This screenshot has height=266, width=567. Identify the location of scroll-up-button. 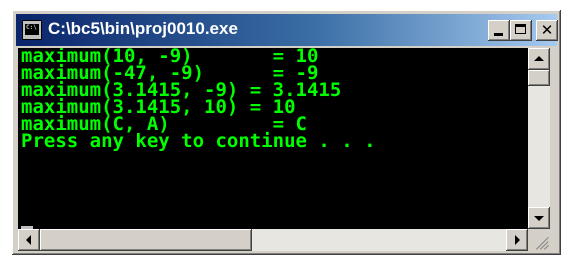
(539, 59).